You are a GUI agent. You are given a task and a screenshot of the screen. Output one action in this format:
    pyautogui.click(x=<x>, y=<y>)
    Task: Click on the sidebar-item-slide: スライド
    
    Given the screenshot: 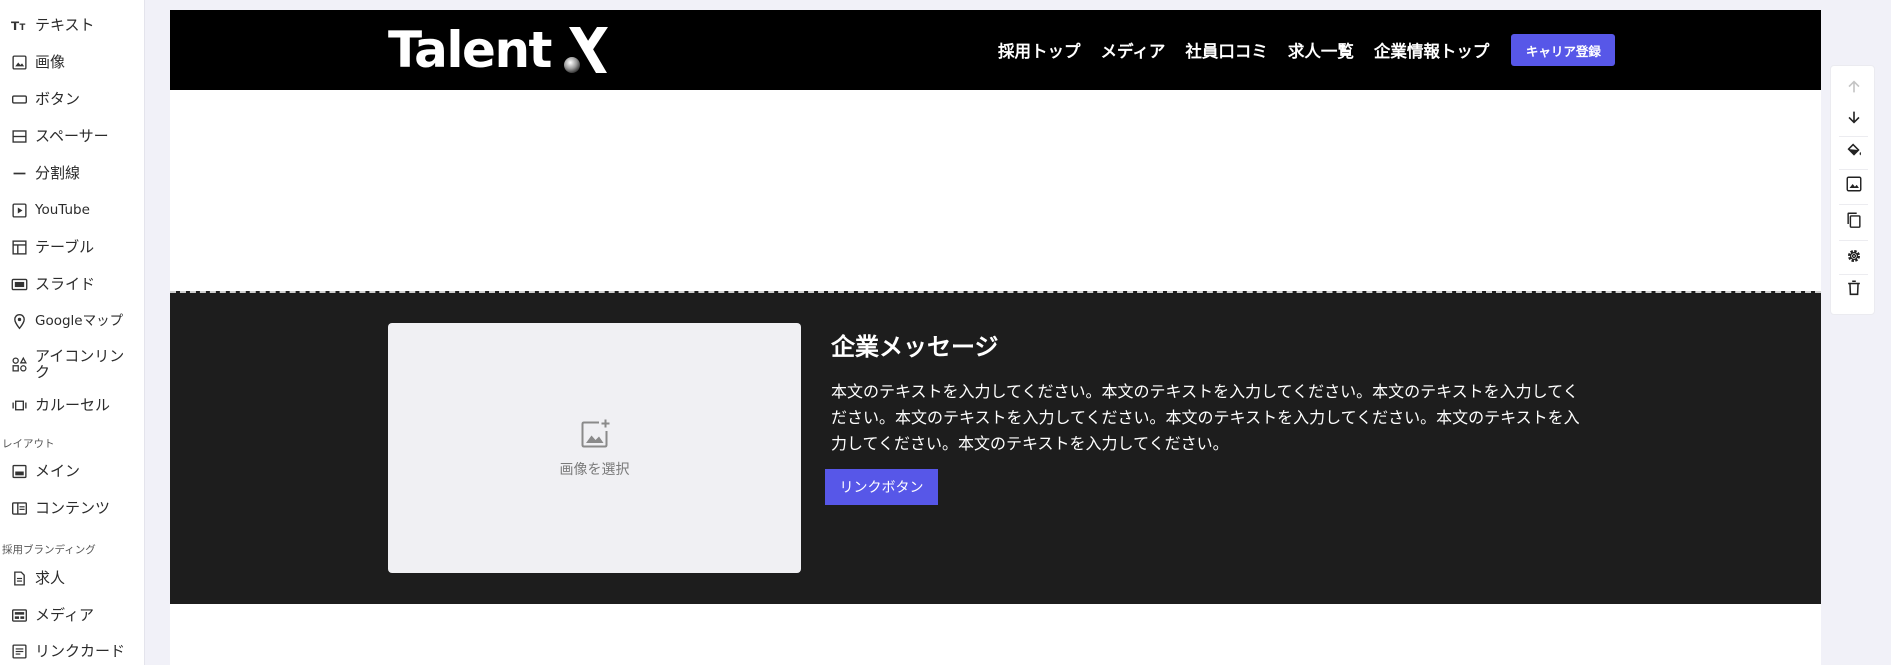 What is the action you would take?
    pyautogui.click(x=76, y=284)
    